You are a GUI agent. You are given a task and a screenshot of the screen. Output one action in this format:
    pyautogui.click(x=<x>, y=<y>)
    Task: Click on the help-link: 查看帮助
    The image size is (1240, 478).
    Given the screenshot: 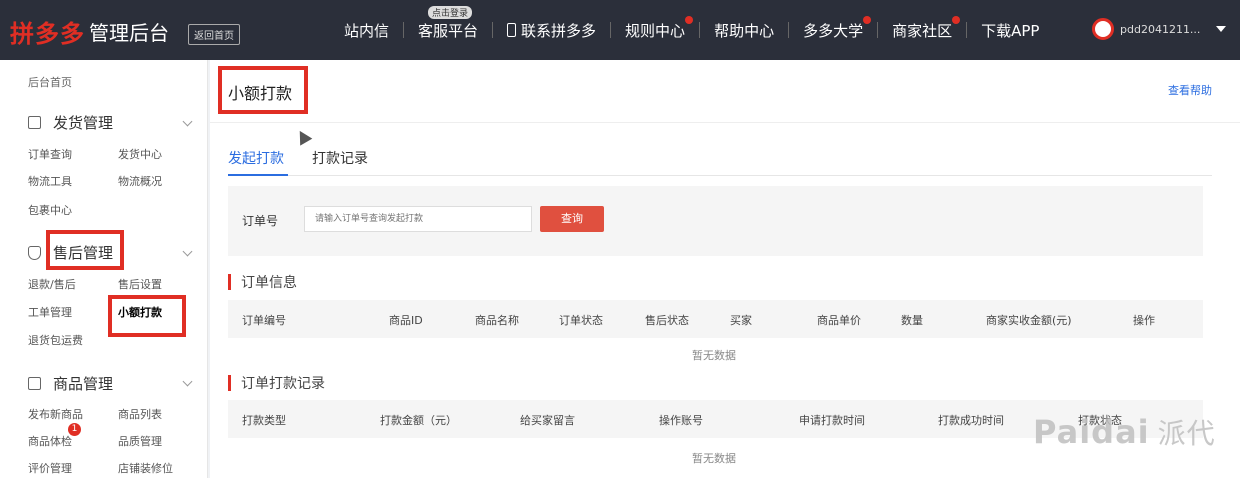 What is the action you would take?
    pyautogui.click(x=1190, y=90)
    